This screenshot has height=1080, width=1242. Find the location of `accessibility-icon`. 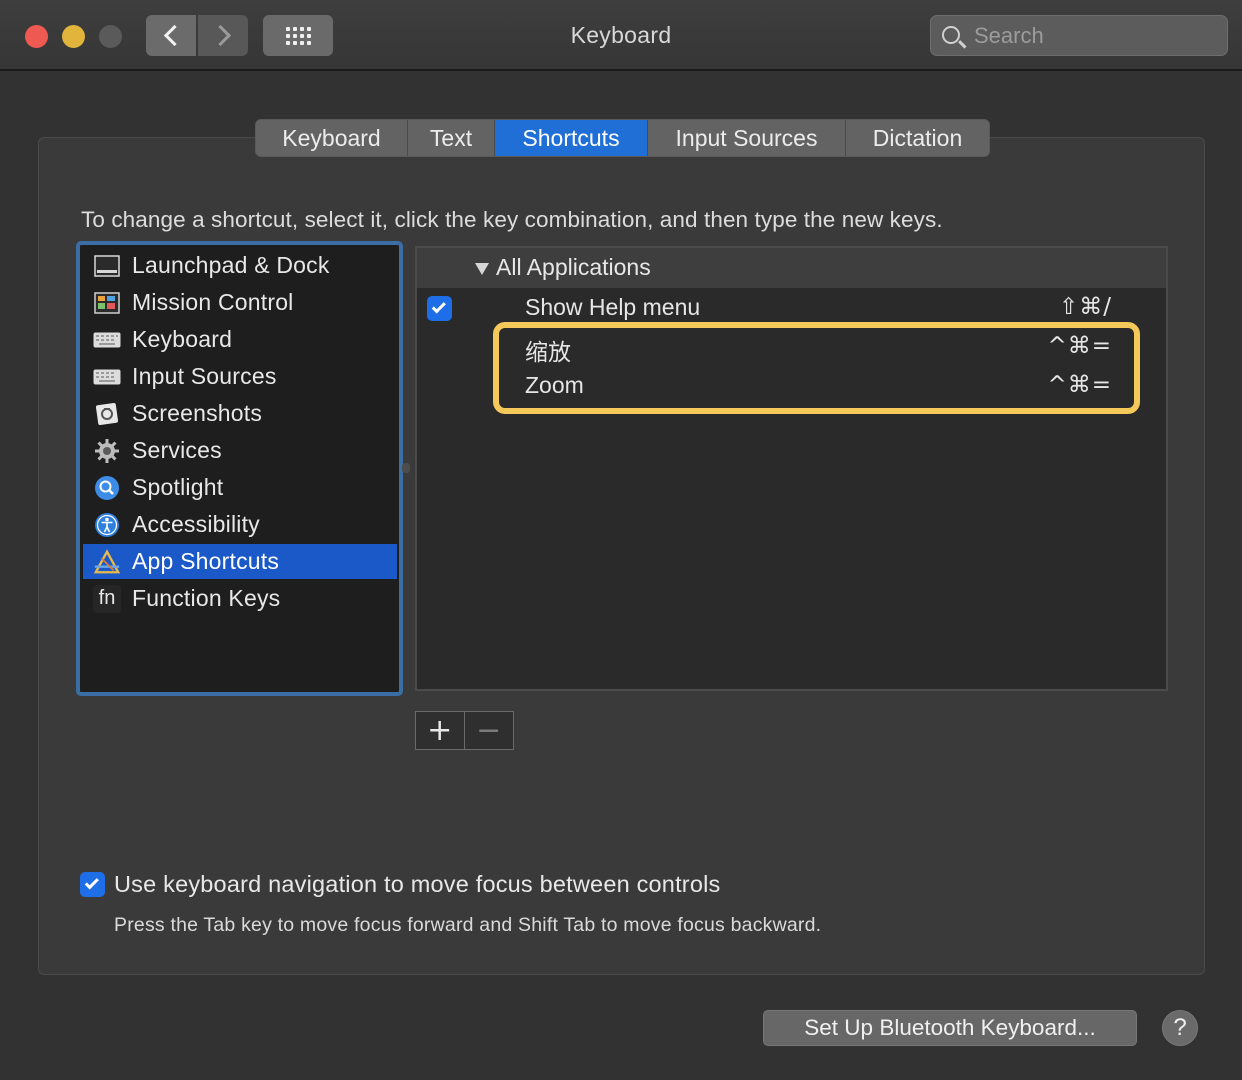

accessibility-icon is located at coordinates (107, 525).